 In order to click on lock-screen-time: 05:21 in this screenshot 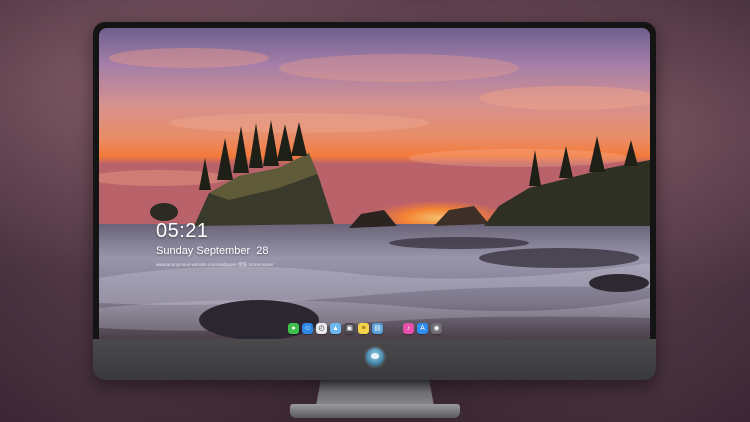, I will do `click(182, 231)`.